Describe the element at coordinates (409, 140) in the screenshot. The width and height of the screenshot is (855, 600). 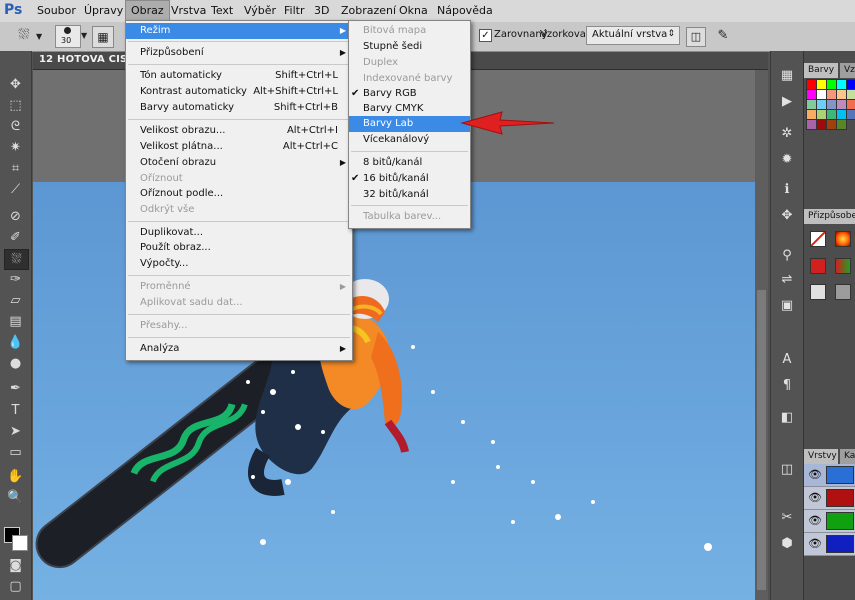
I see `mode-vicekanalovy: Vícekanálový` at that location.